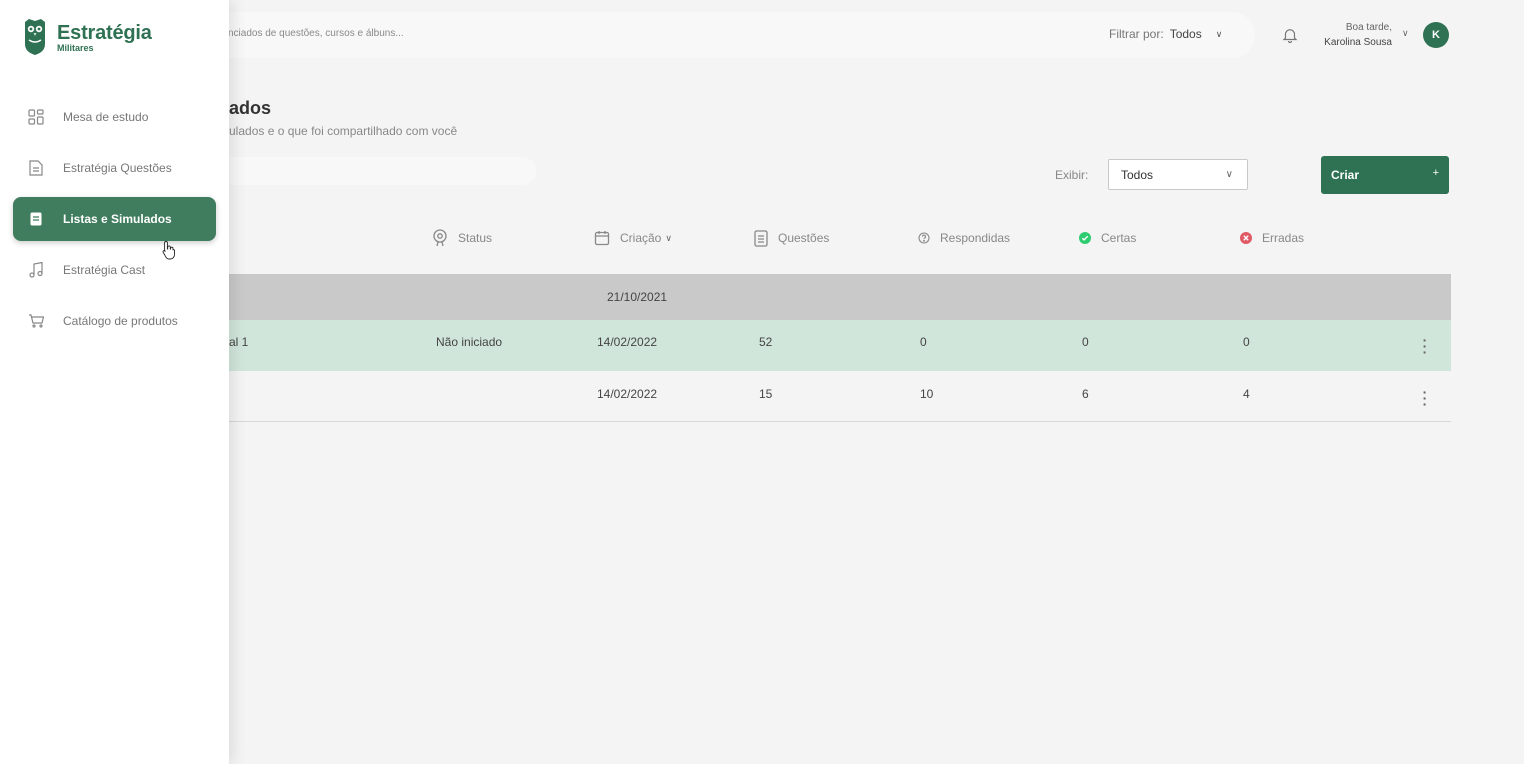  Describe the element at coordinates (804, 238) in the screenshot. I see `column-header-label: Questões` at that location.